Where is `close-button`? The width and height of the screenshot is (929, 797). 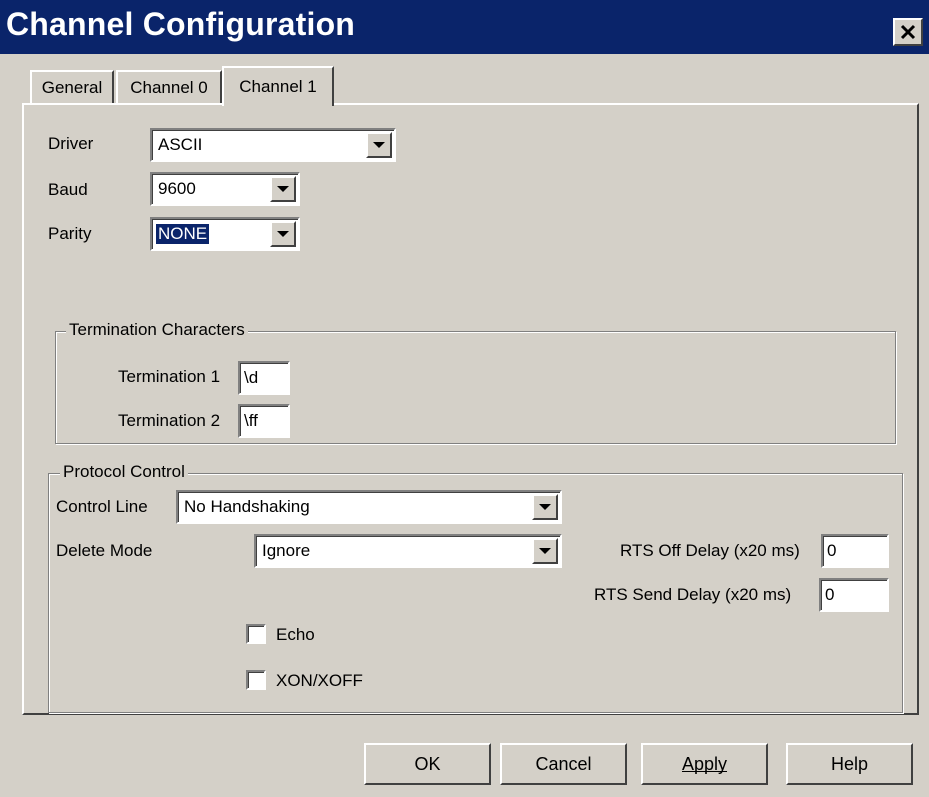 close-button is located at coordinates (908, 32).